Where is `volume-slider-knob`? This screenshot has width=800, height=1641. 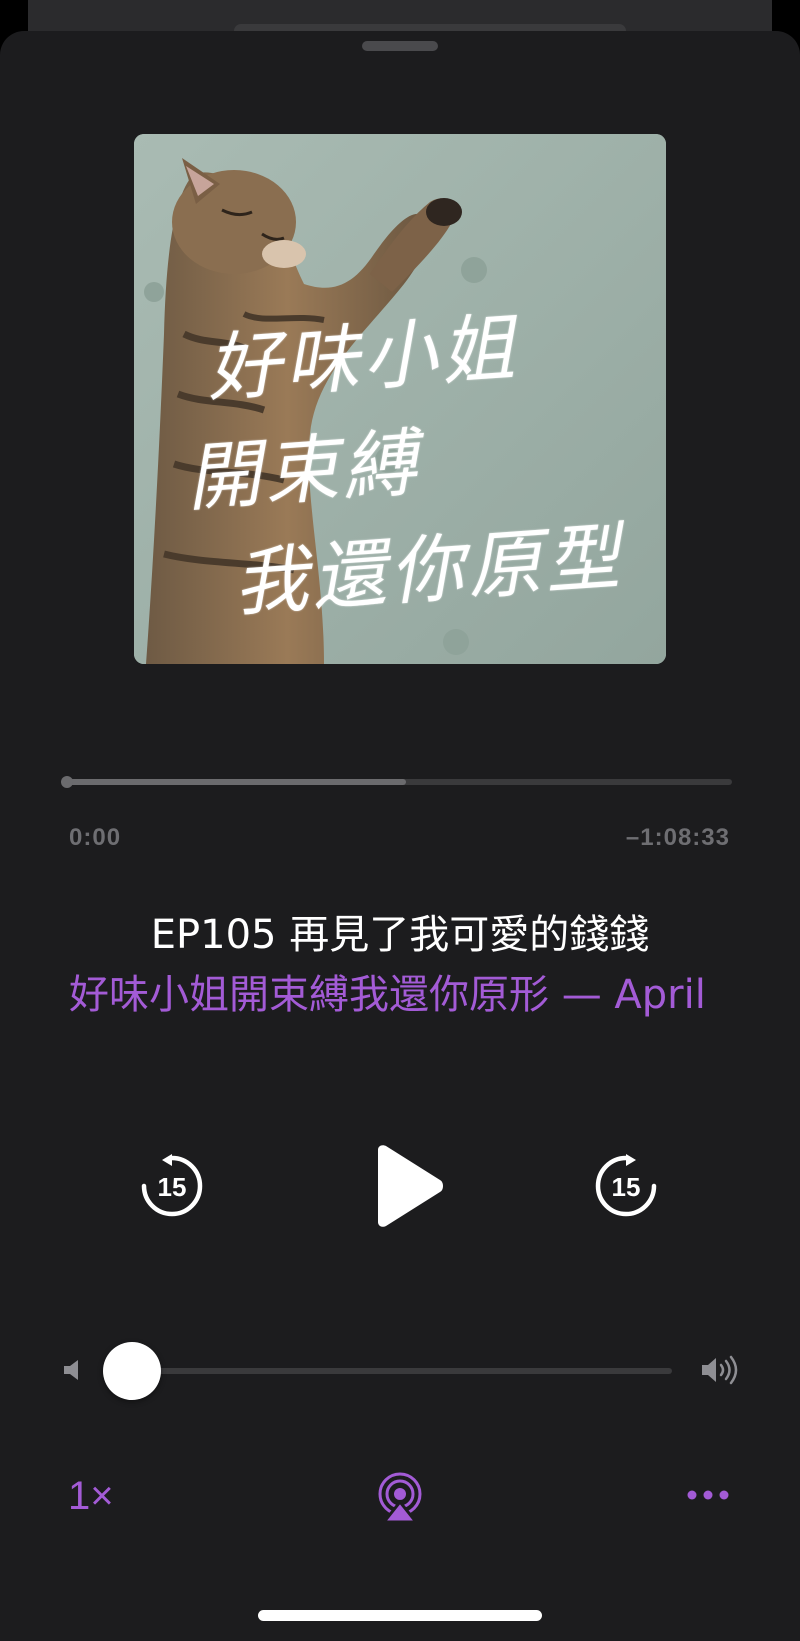 volume-slider-knob is located at coordinates (132, 1371).